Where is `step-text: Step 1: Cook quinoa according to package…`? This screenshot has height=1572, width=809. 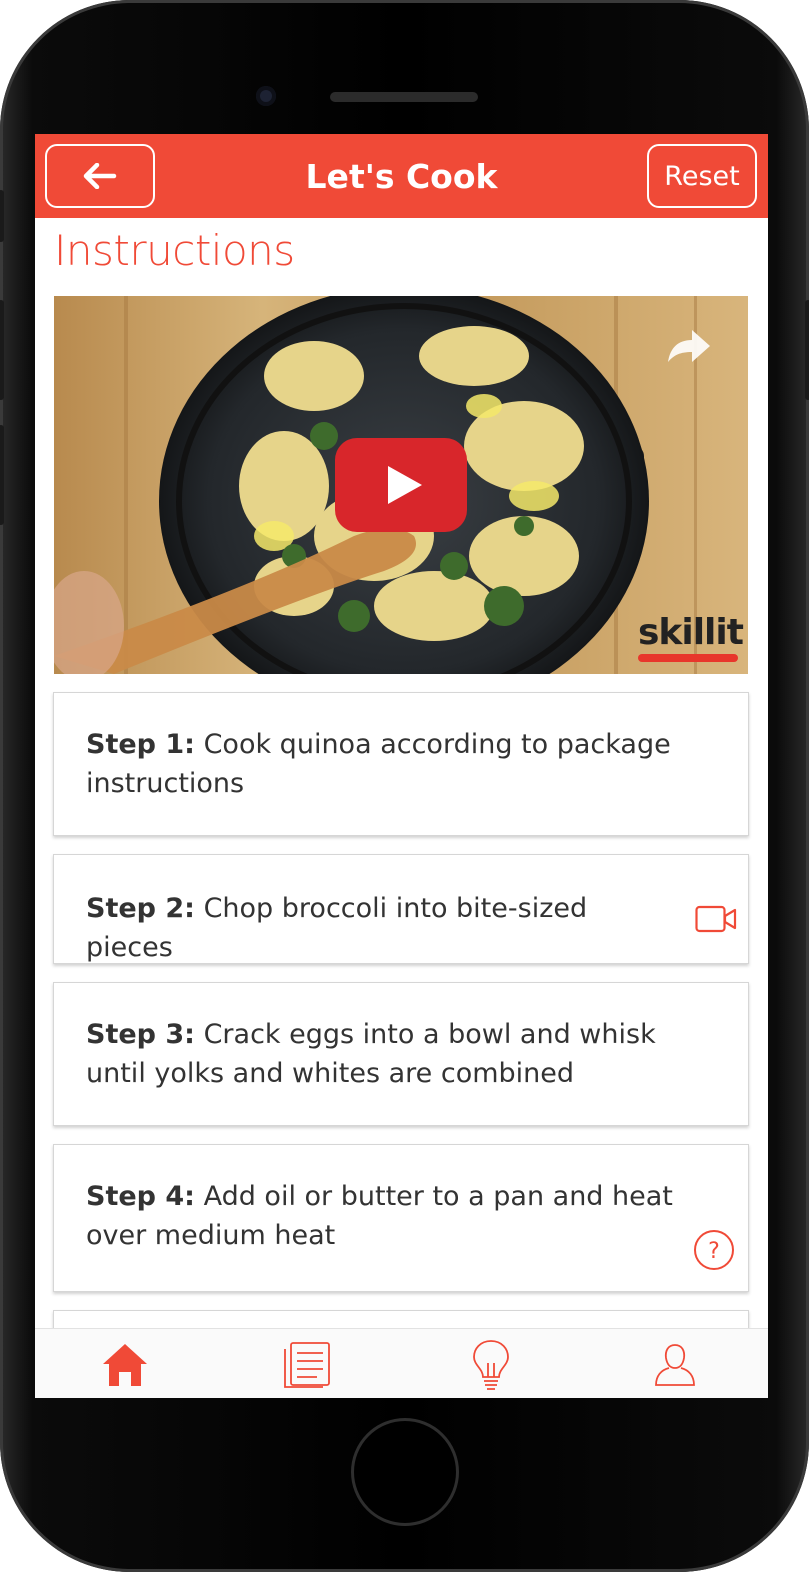 step-text: Step 1: Cook quinoa according to package… is located at coordinates (382, 764).